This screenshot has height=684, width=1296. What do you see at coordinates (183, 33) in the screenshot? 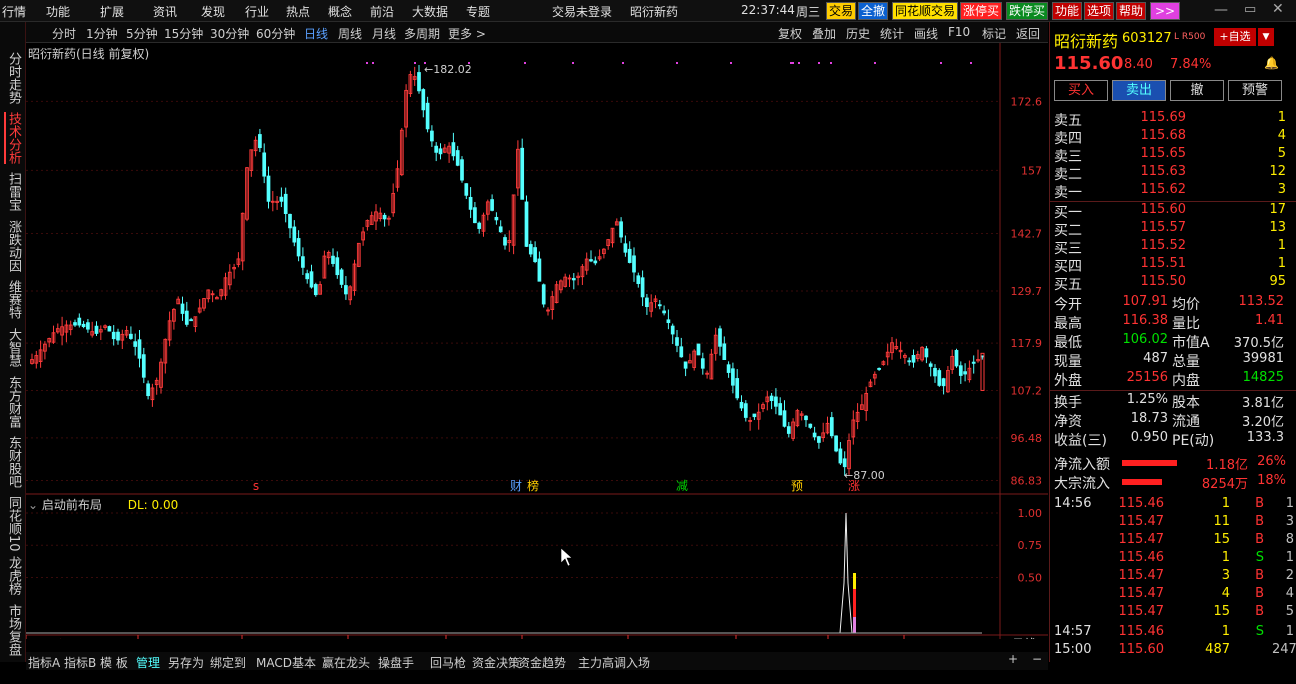
I see `period-tab: 15分钟` at bounding box center [183, 33].